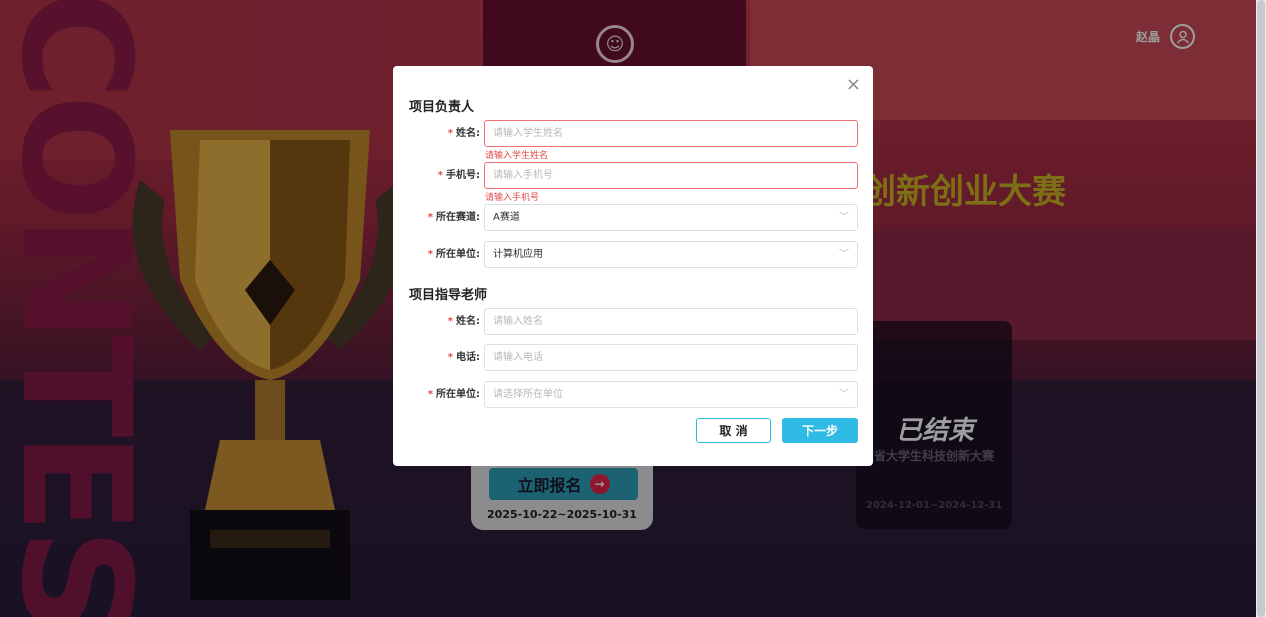 The width and height of the screenshot is (1266, 617). Describe the element at coordinates (1261, 308) in the screenshot. I see `scrollbar-thumb` at that location.